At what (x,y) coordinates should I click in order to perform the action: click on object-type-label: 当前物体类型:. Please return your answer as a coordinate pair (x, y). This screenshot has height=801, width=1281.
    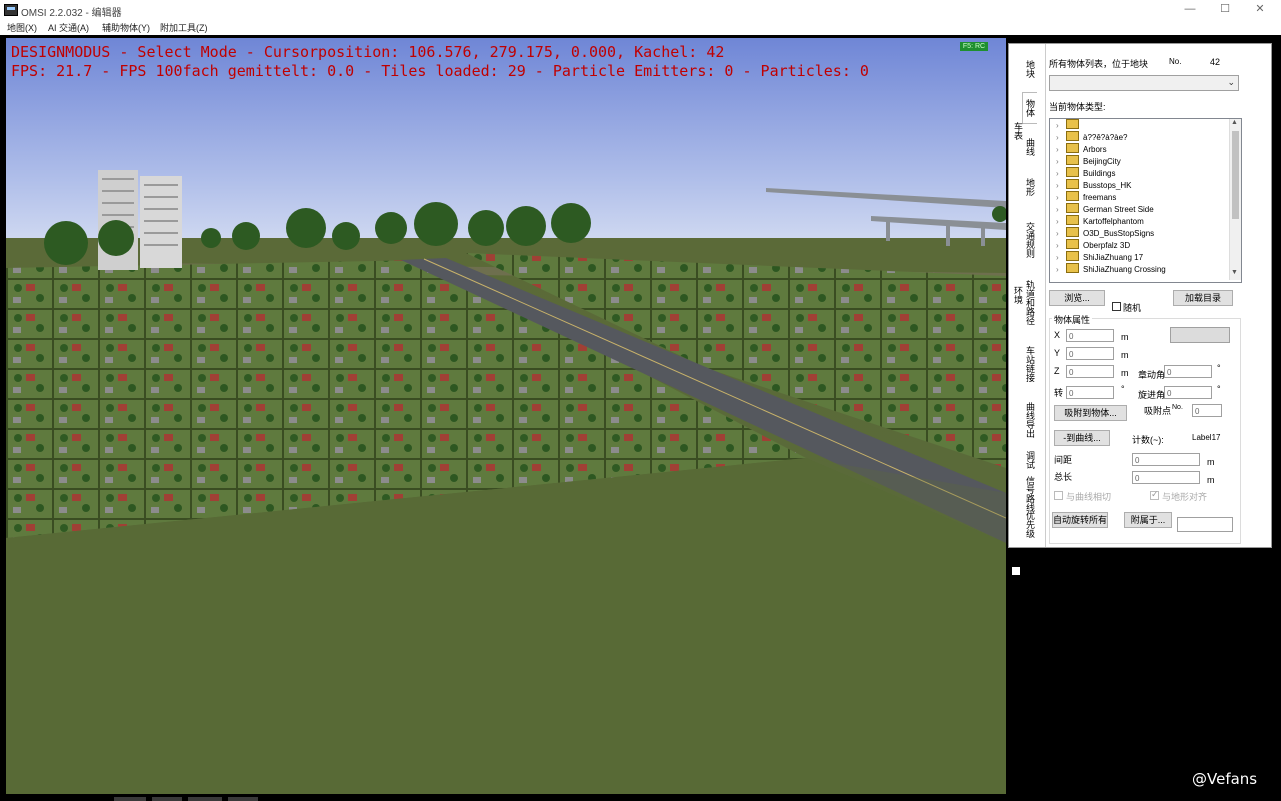
    Looking at the image, I should click on (1077, 107).